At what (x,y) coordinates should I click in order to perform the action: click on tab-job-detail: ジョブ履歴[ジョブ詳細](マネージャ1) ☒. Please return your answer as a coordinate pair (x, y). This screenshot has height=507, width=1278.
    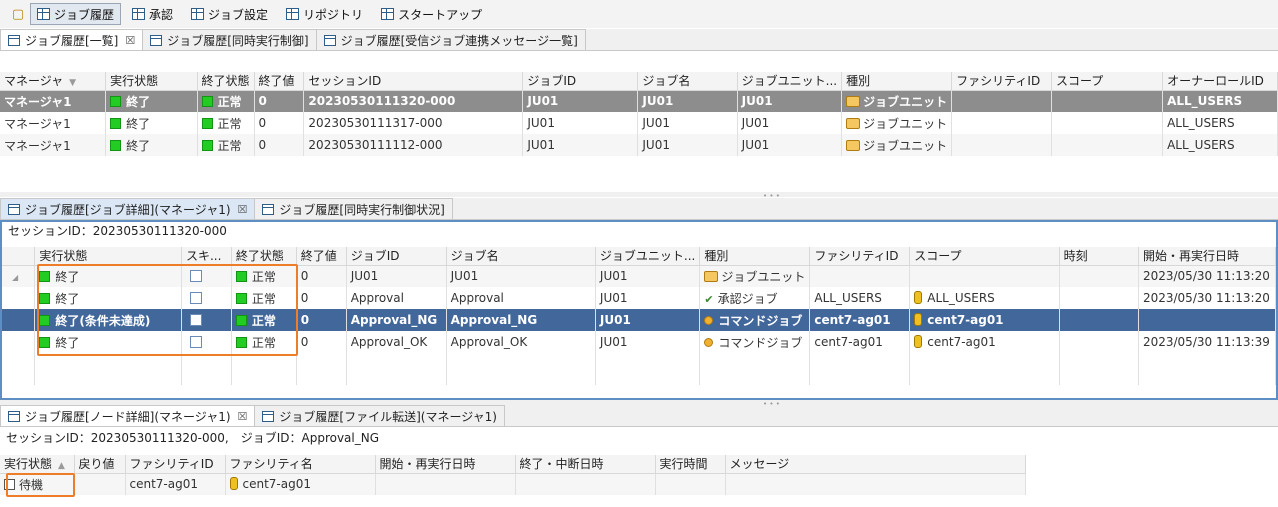
    Looking at the image, I should click on (128, 208).